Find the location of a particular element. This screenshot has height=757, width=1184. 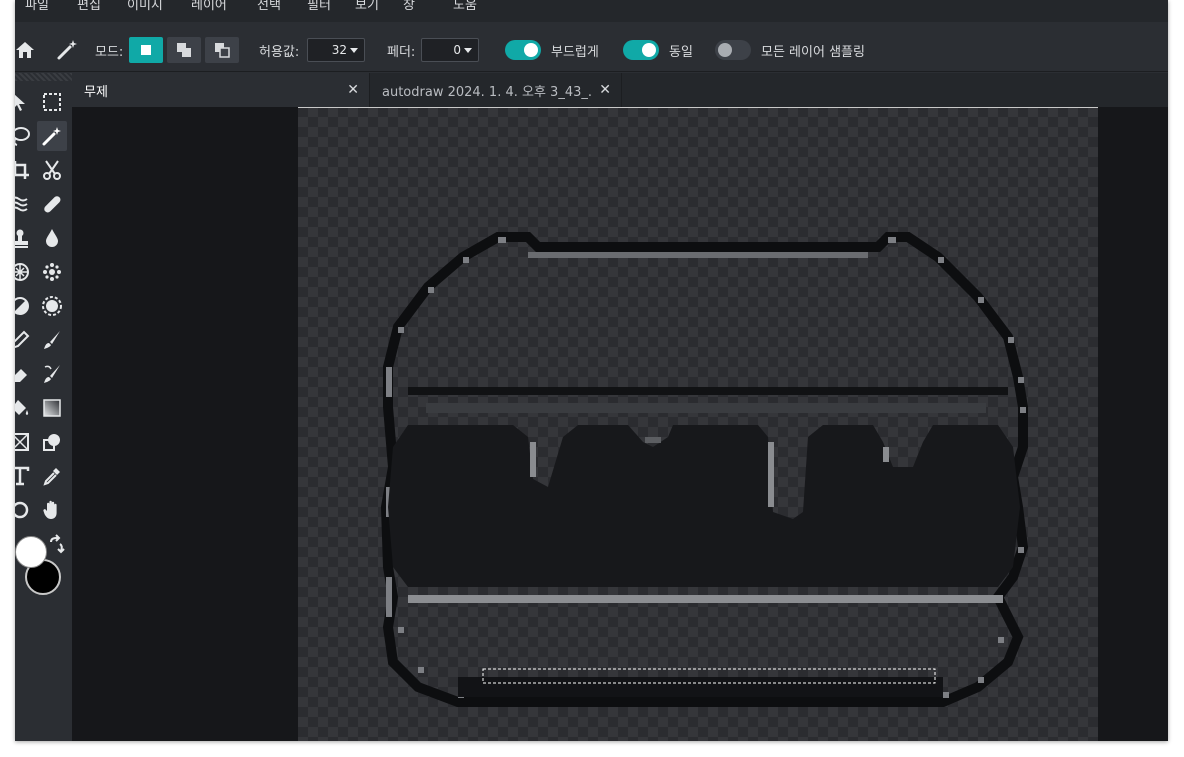

current-tool-indicator is located at coordinates (67, 50).